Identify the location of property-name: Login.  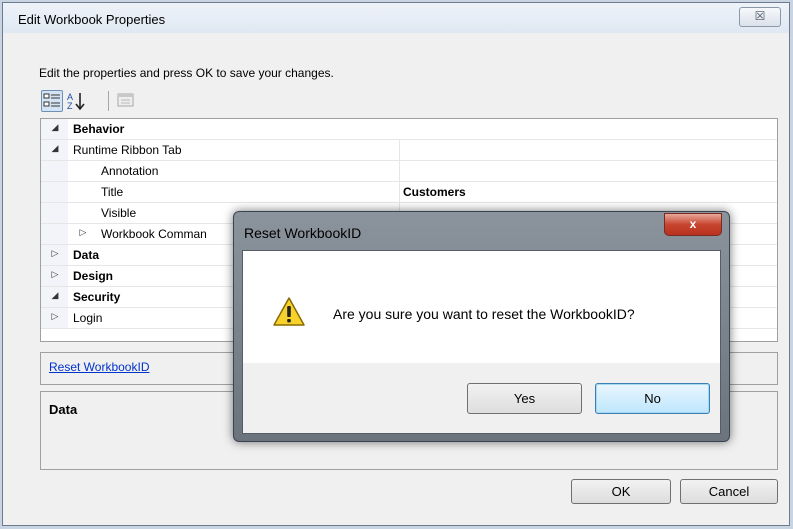
(88, 318).